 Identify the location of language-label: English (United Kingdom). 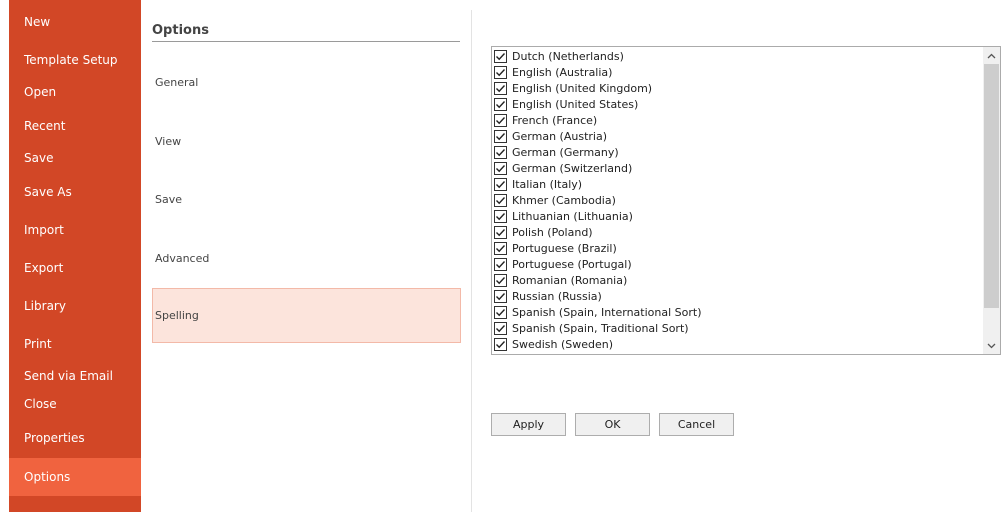
(582, 88).